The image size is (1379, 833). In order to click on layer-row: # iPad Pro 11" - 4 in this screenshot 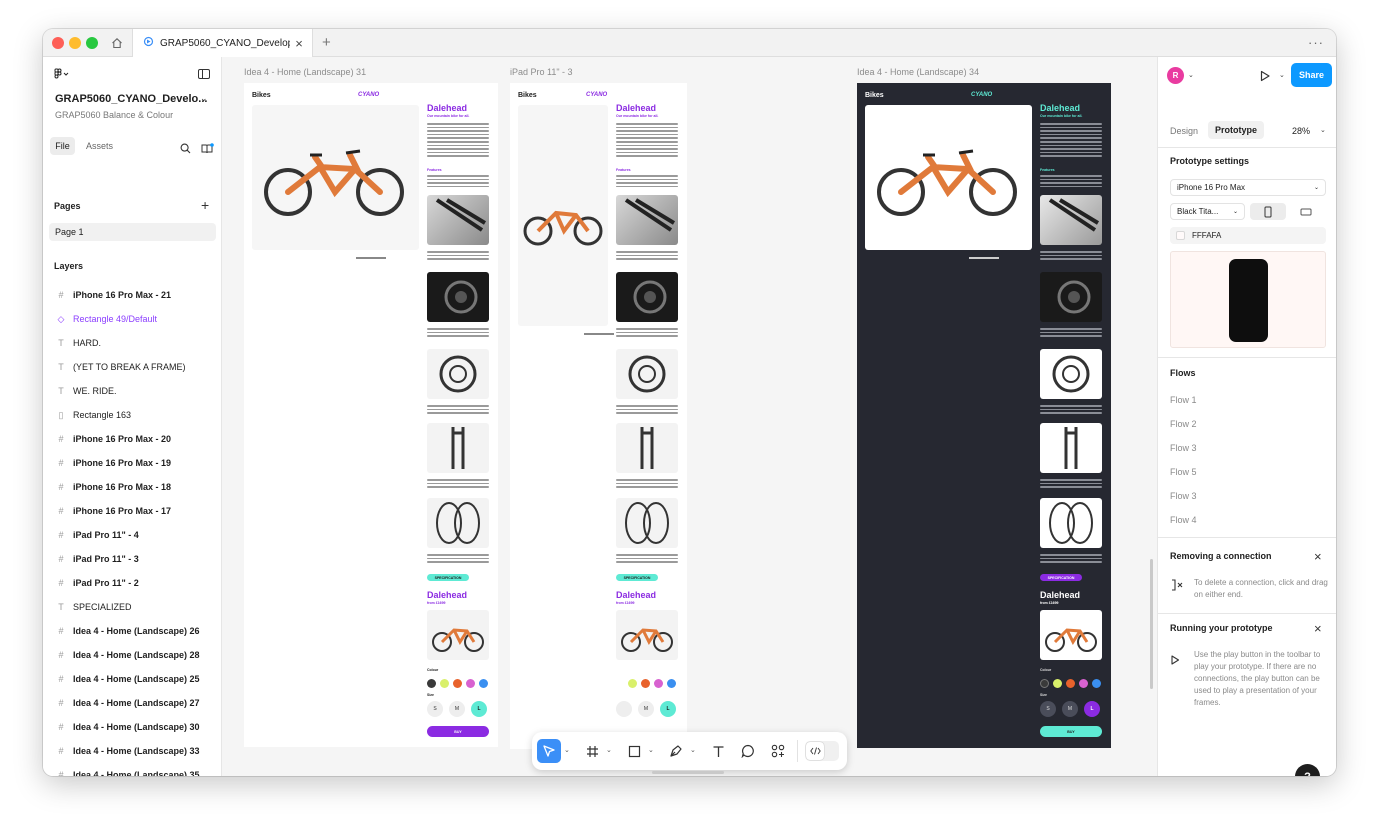, I will do `click(132, 535)`.